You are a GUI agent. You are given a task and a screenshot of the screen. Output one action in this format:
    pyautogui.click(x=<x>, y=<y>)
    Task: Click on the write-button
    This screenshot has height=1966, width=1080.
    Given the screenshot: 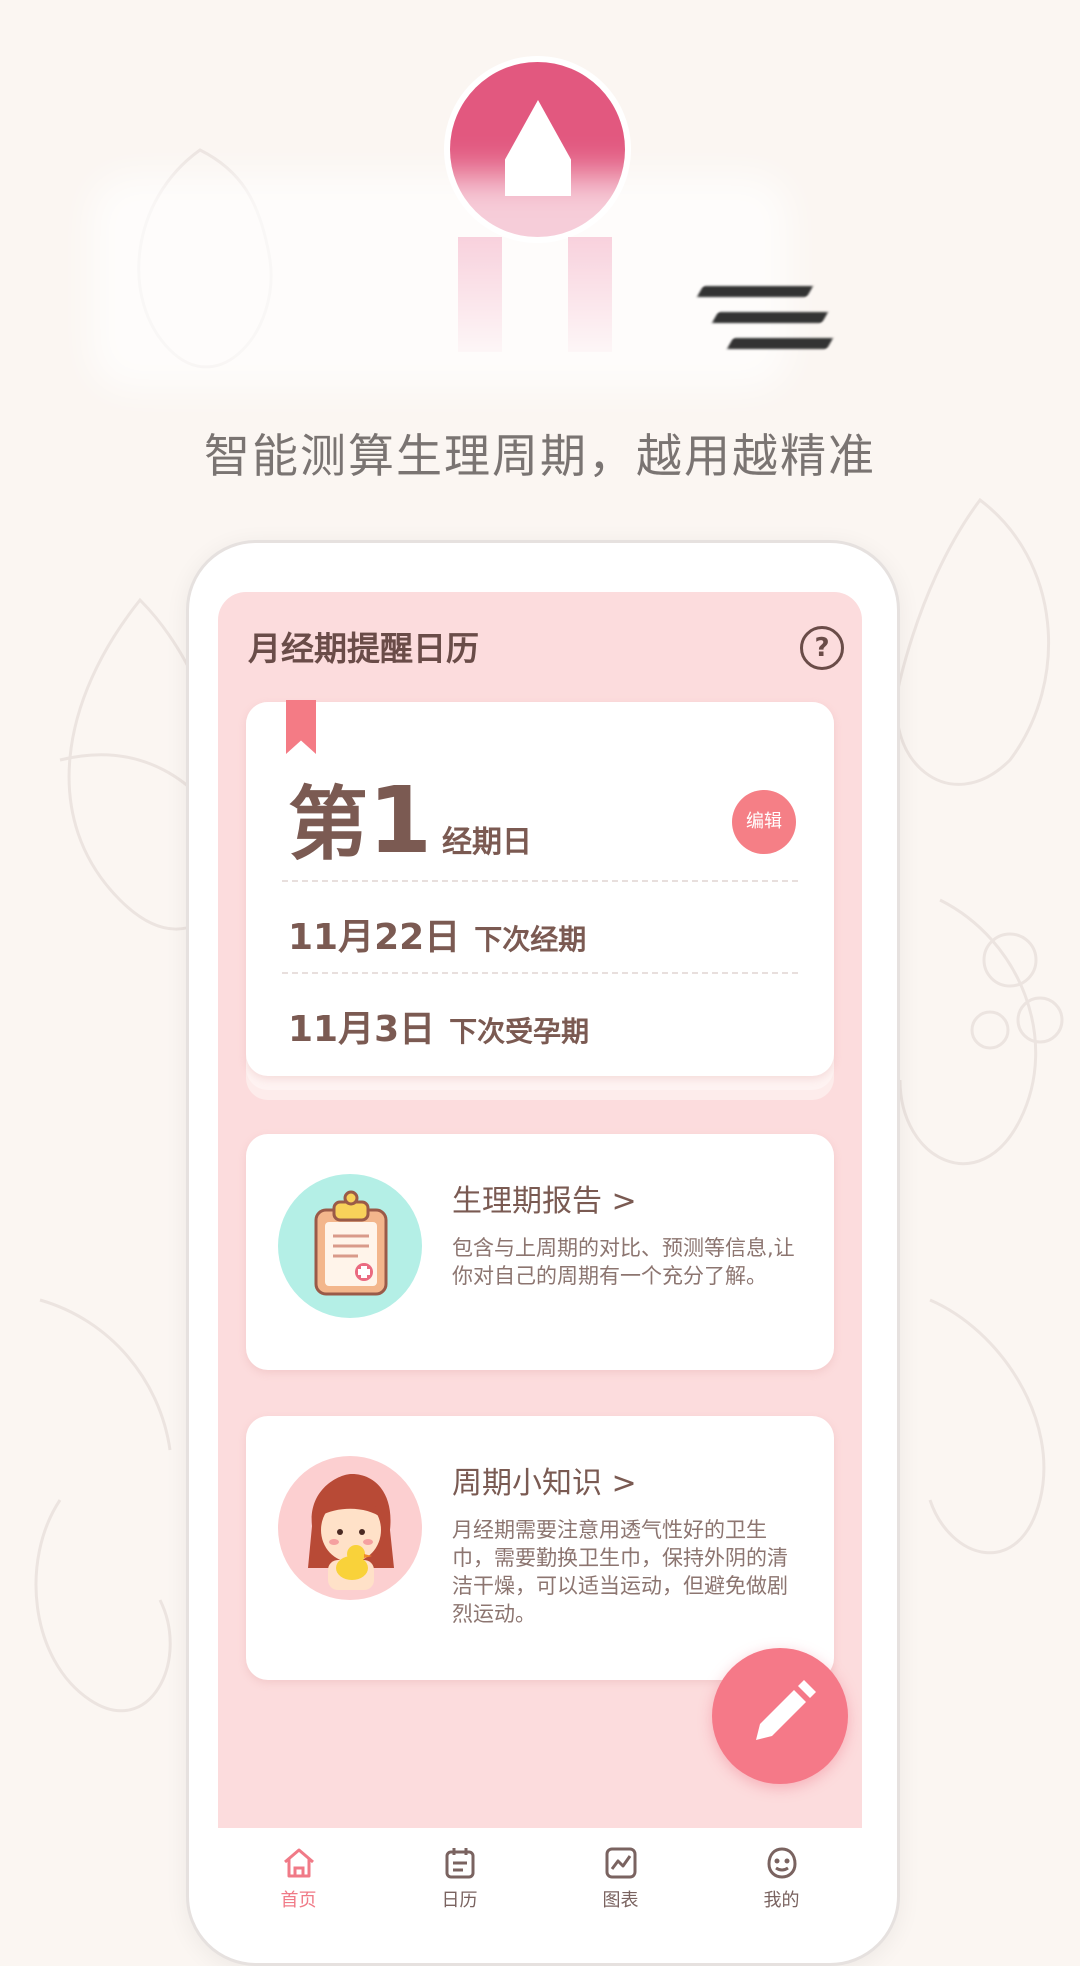 What is the action you would take?
    pyautogui.click(x=780, y=1716)
    